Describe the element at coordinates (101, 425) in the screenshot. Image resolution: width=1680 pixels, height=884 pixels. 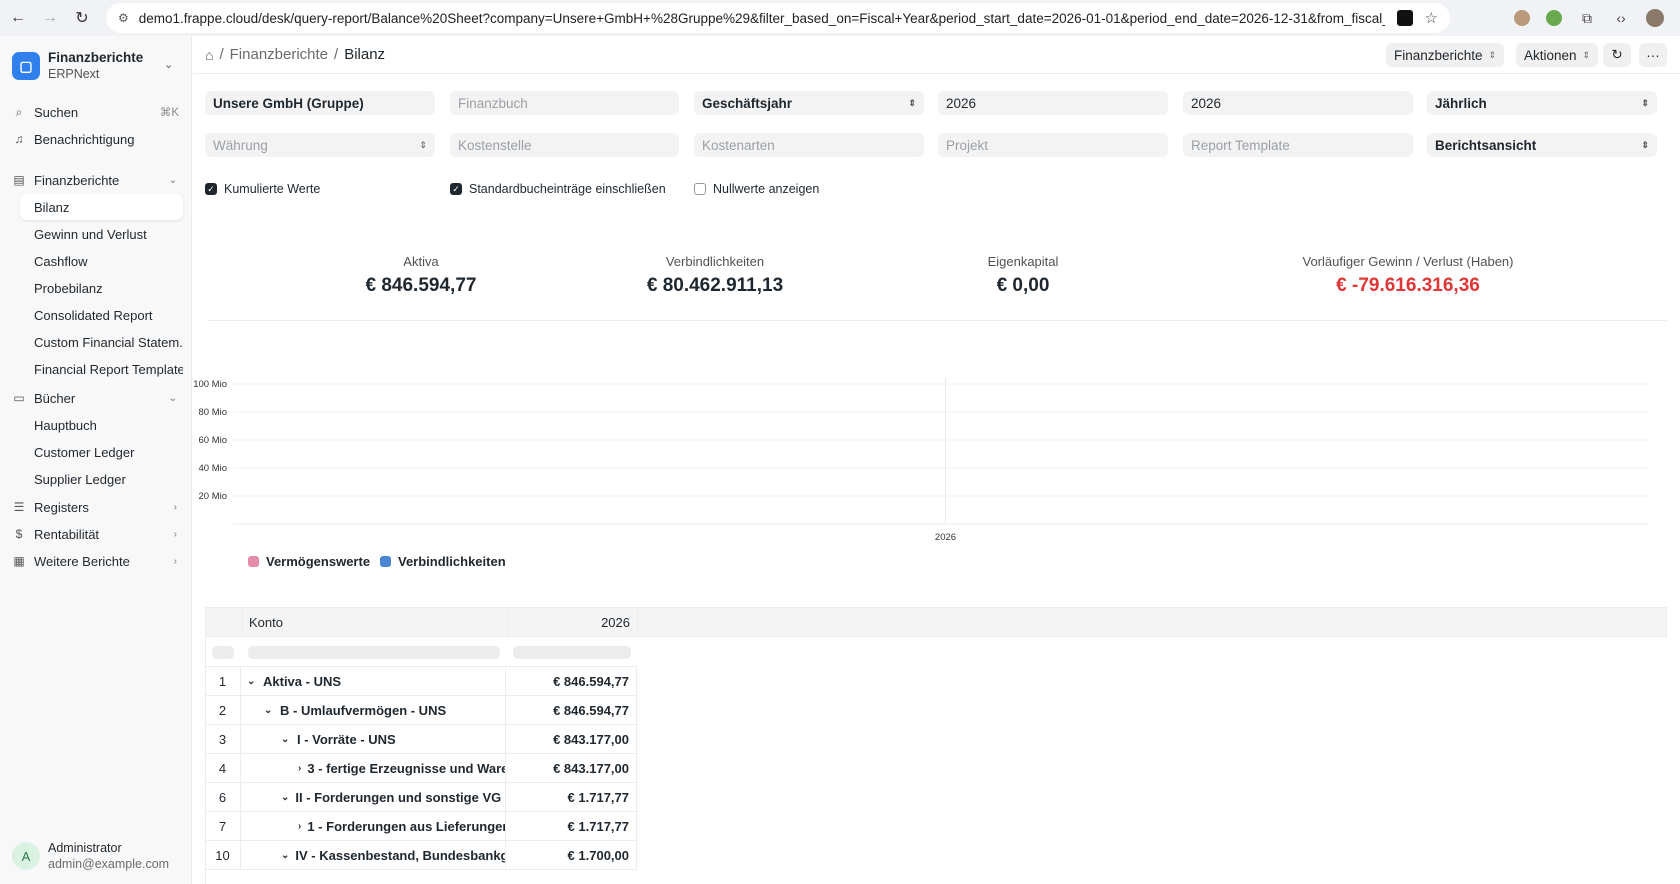
I see `sidebar-item-hauptbuch: Hauptbuch` at that location.